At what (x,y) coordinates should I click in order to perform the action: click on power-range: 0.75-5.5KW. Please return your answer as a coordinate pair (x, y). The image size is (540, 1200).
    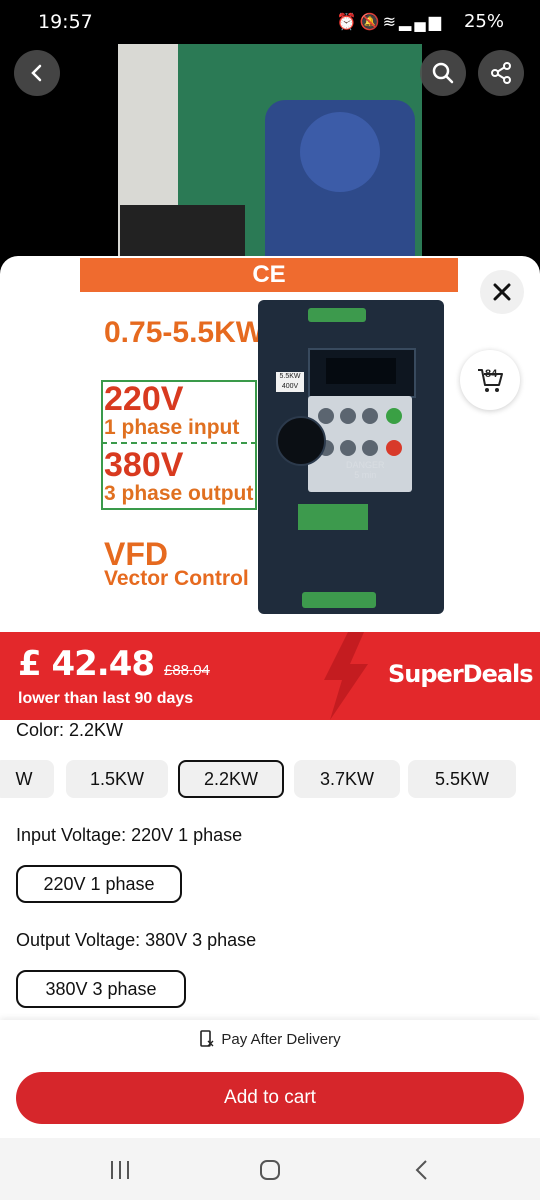
    Looking at the image, I should click on (184, 332).